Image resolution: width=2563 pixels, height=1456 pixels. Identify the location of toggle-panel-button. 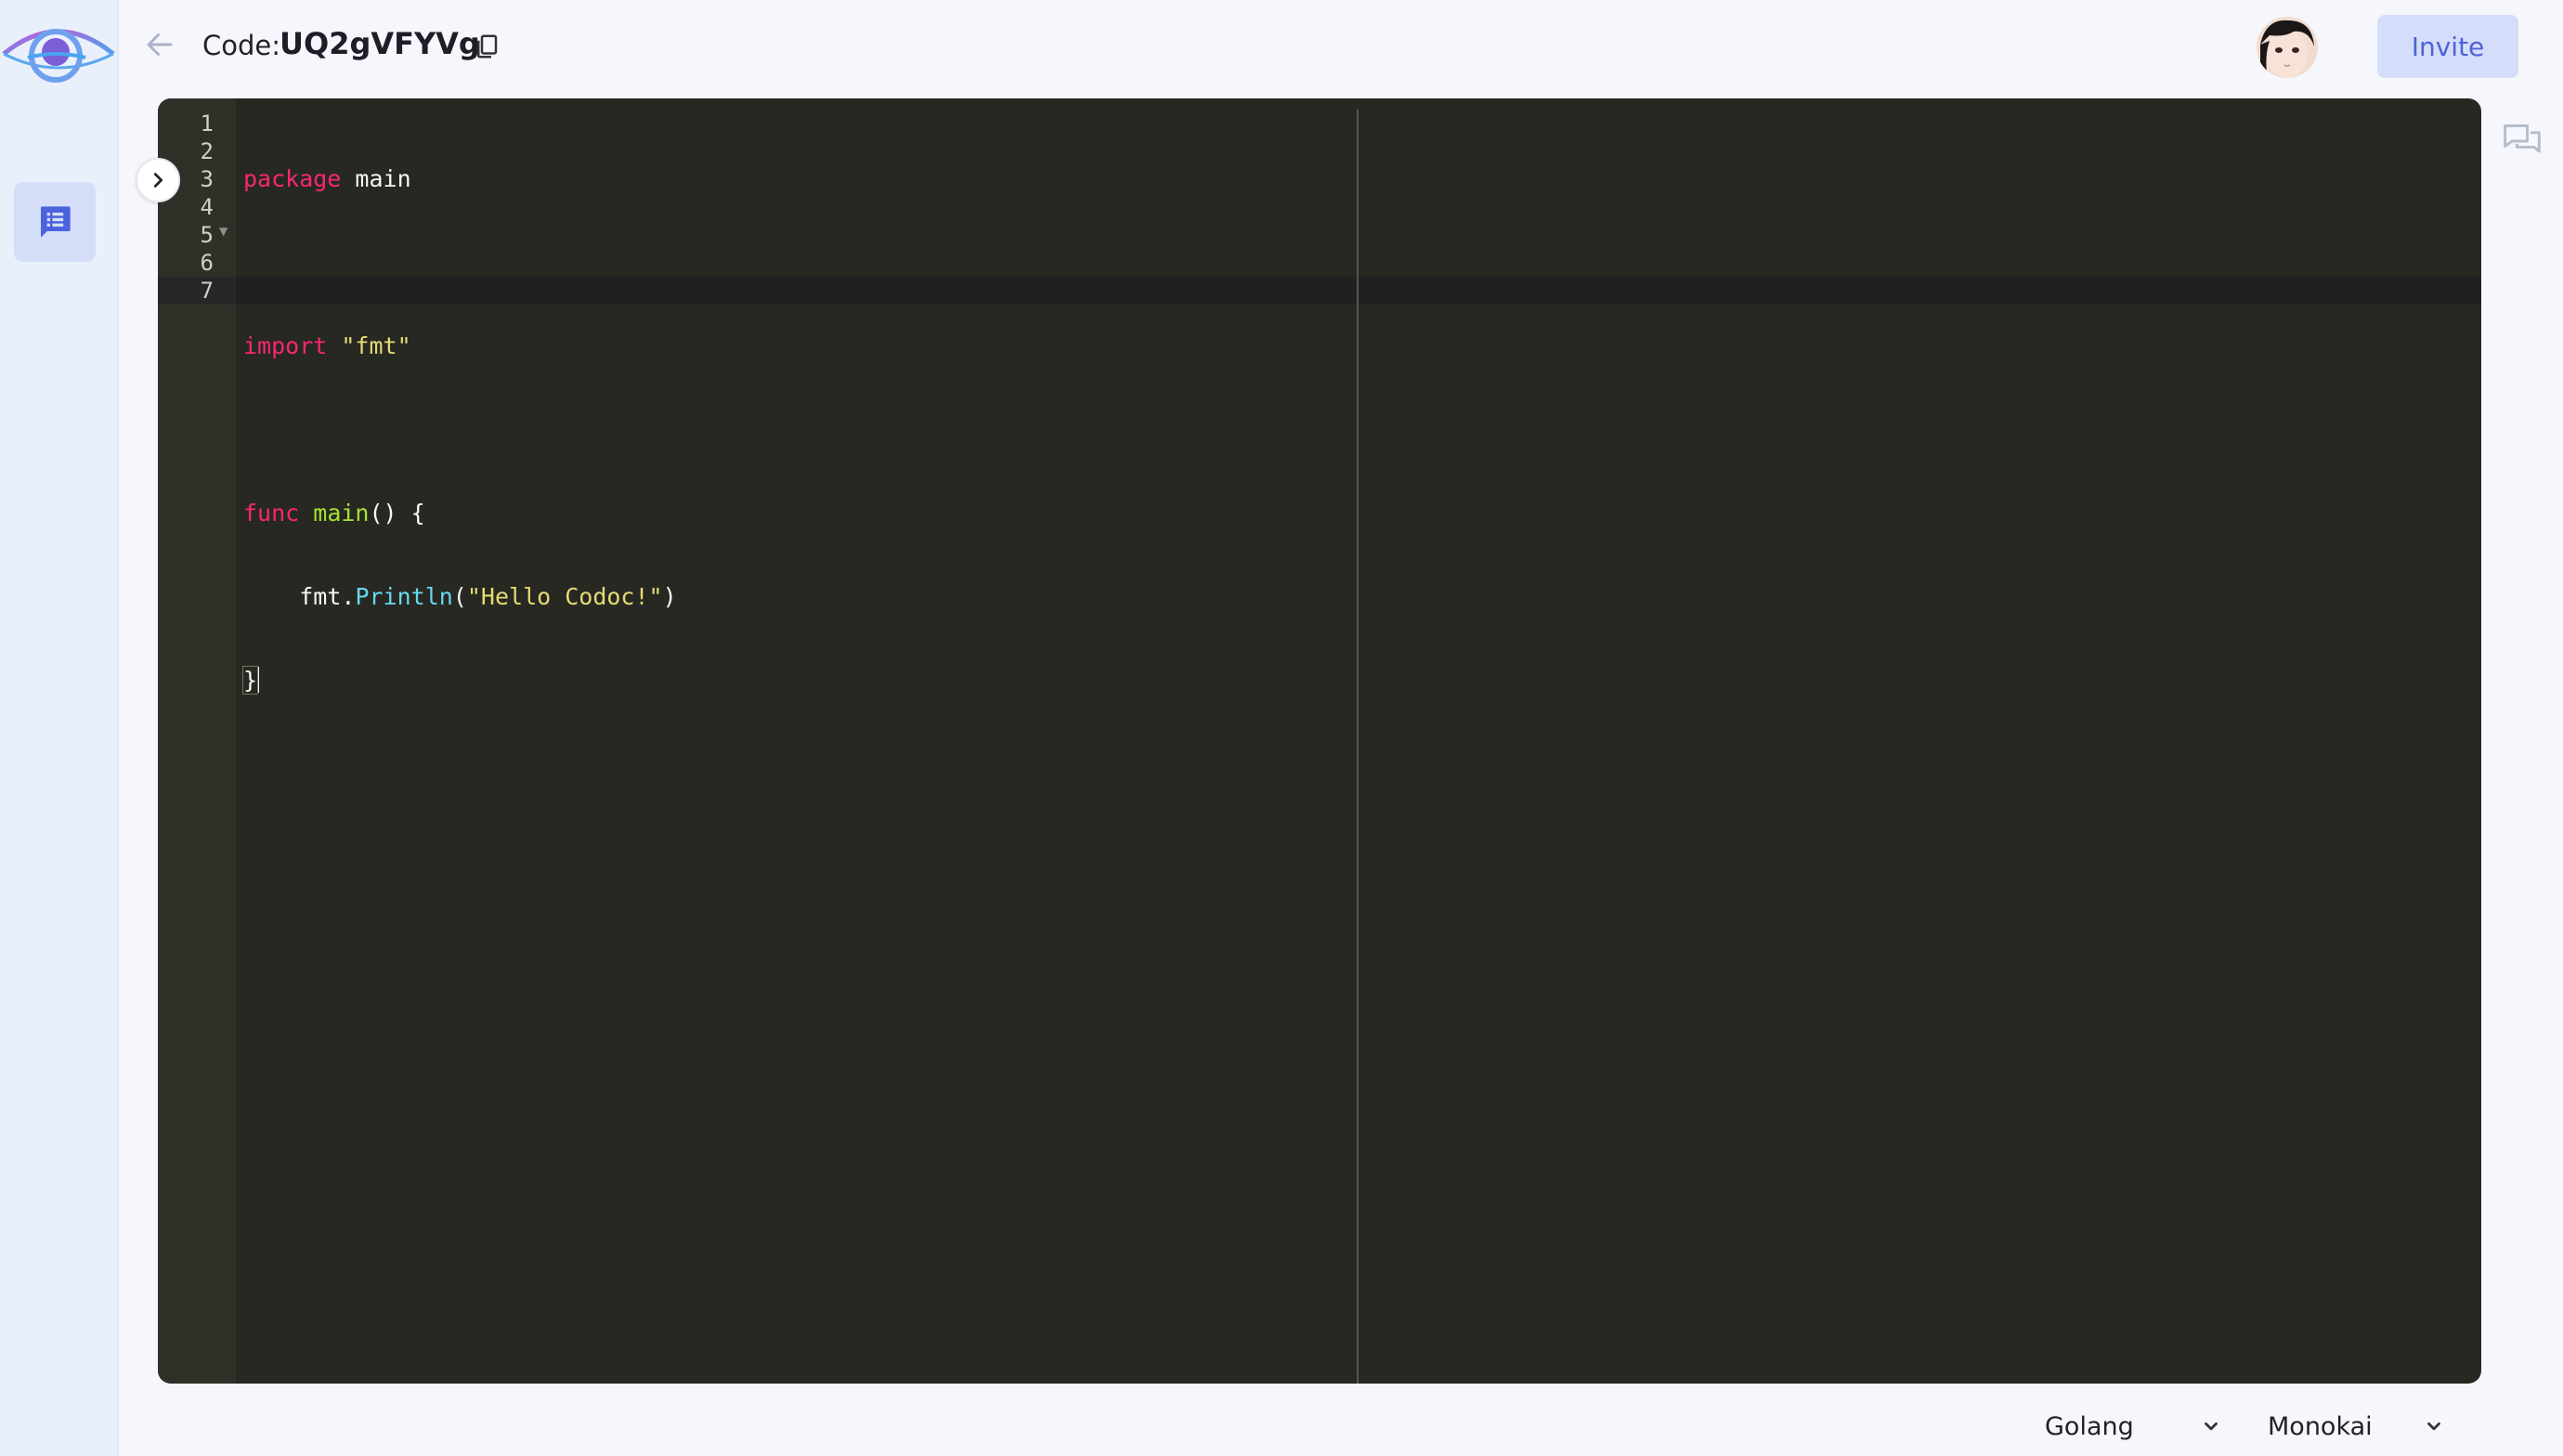
(158, 180).